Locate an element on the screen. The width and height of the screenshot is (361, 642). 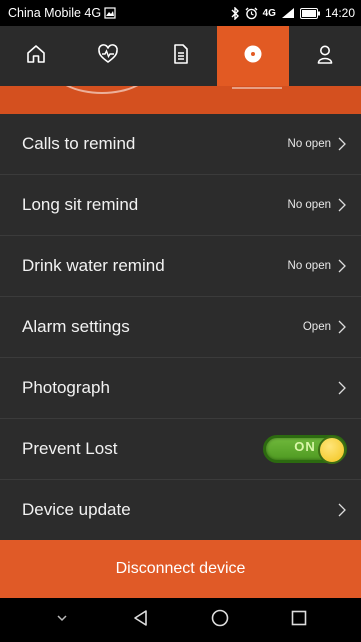
disconnect-device-button: Disconnect device is located at coordinates (180, 569).